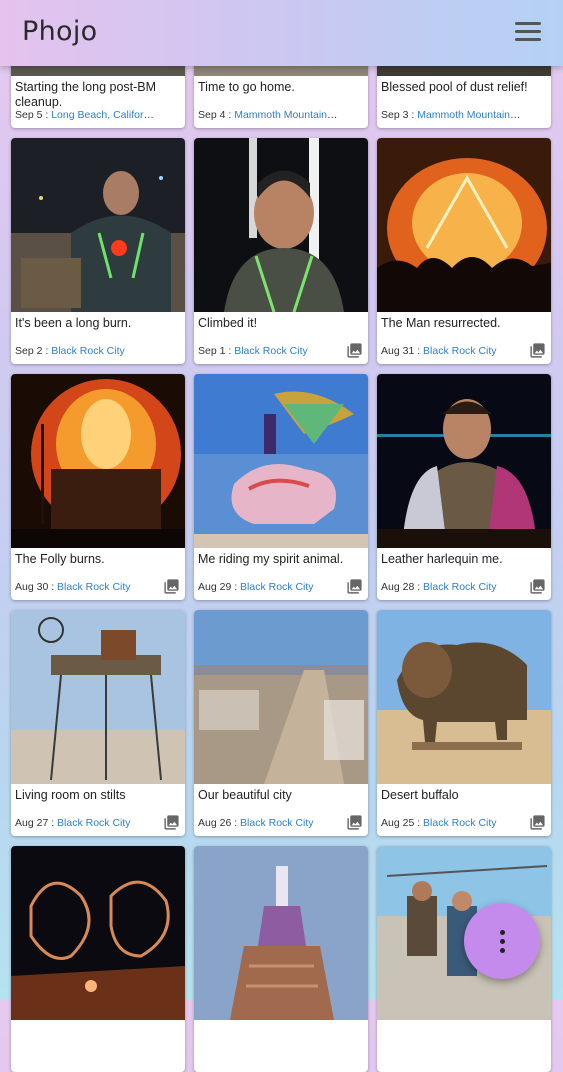 The image size is (563, 1072). I want to click on card-meta: Sep 2 : Black Rock City, so click(70, 351).